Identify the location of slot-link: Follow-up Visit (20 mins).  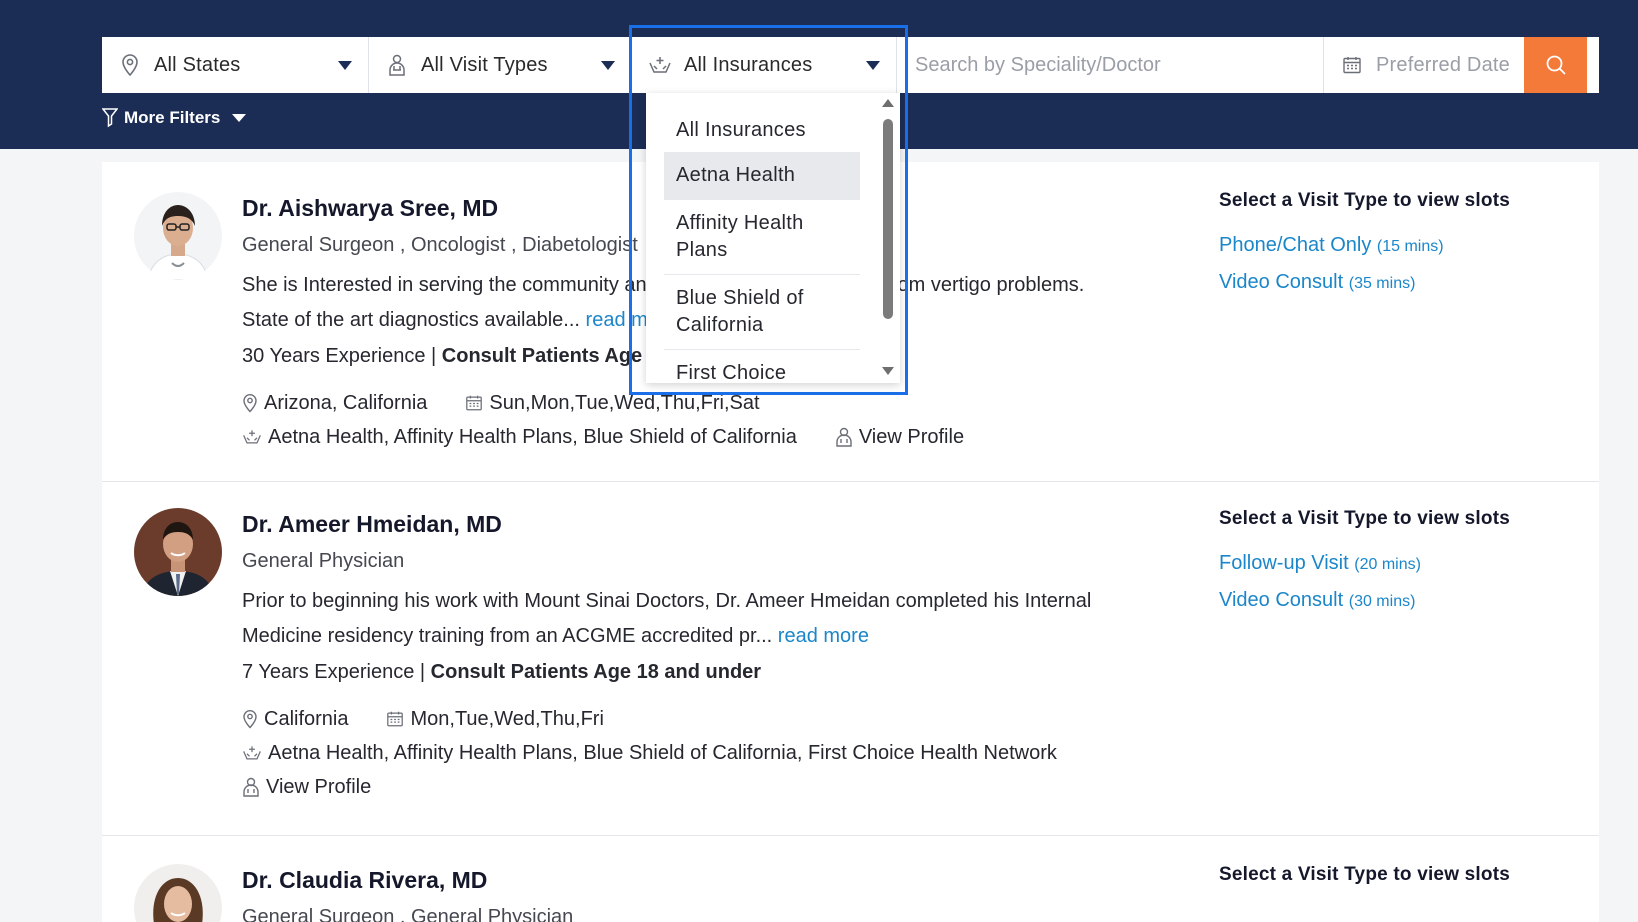
(1364, 563).